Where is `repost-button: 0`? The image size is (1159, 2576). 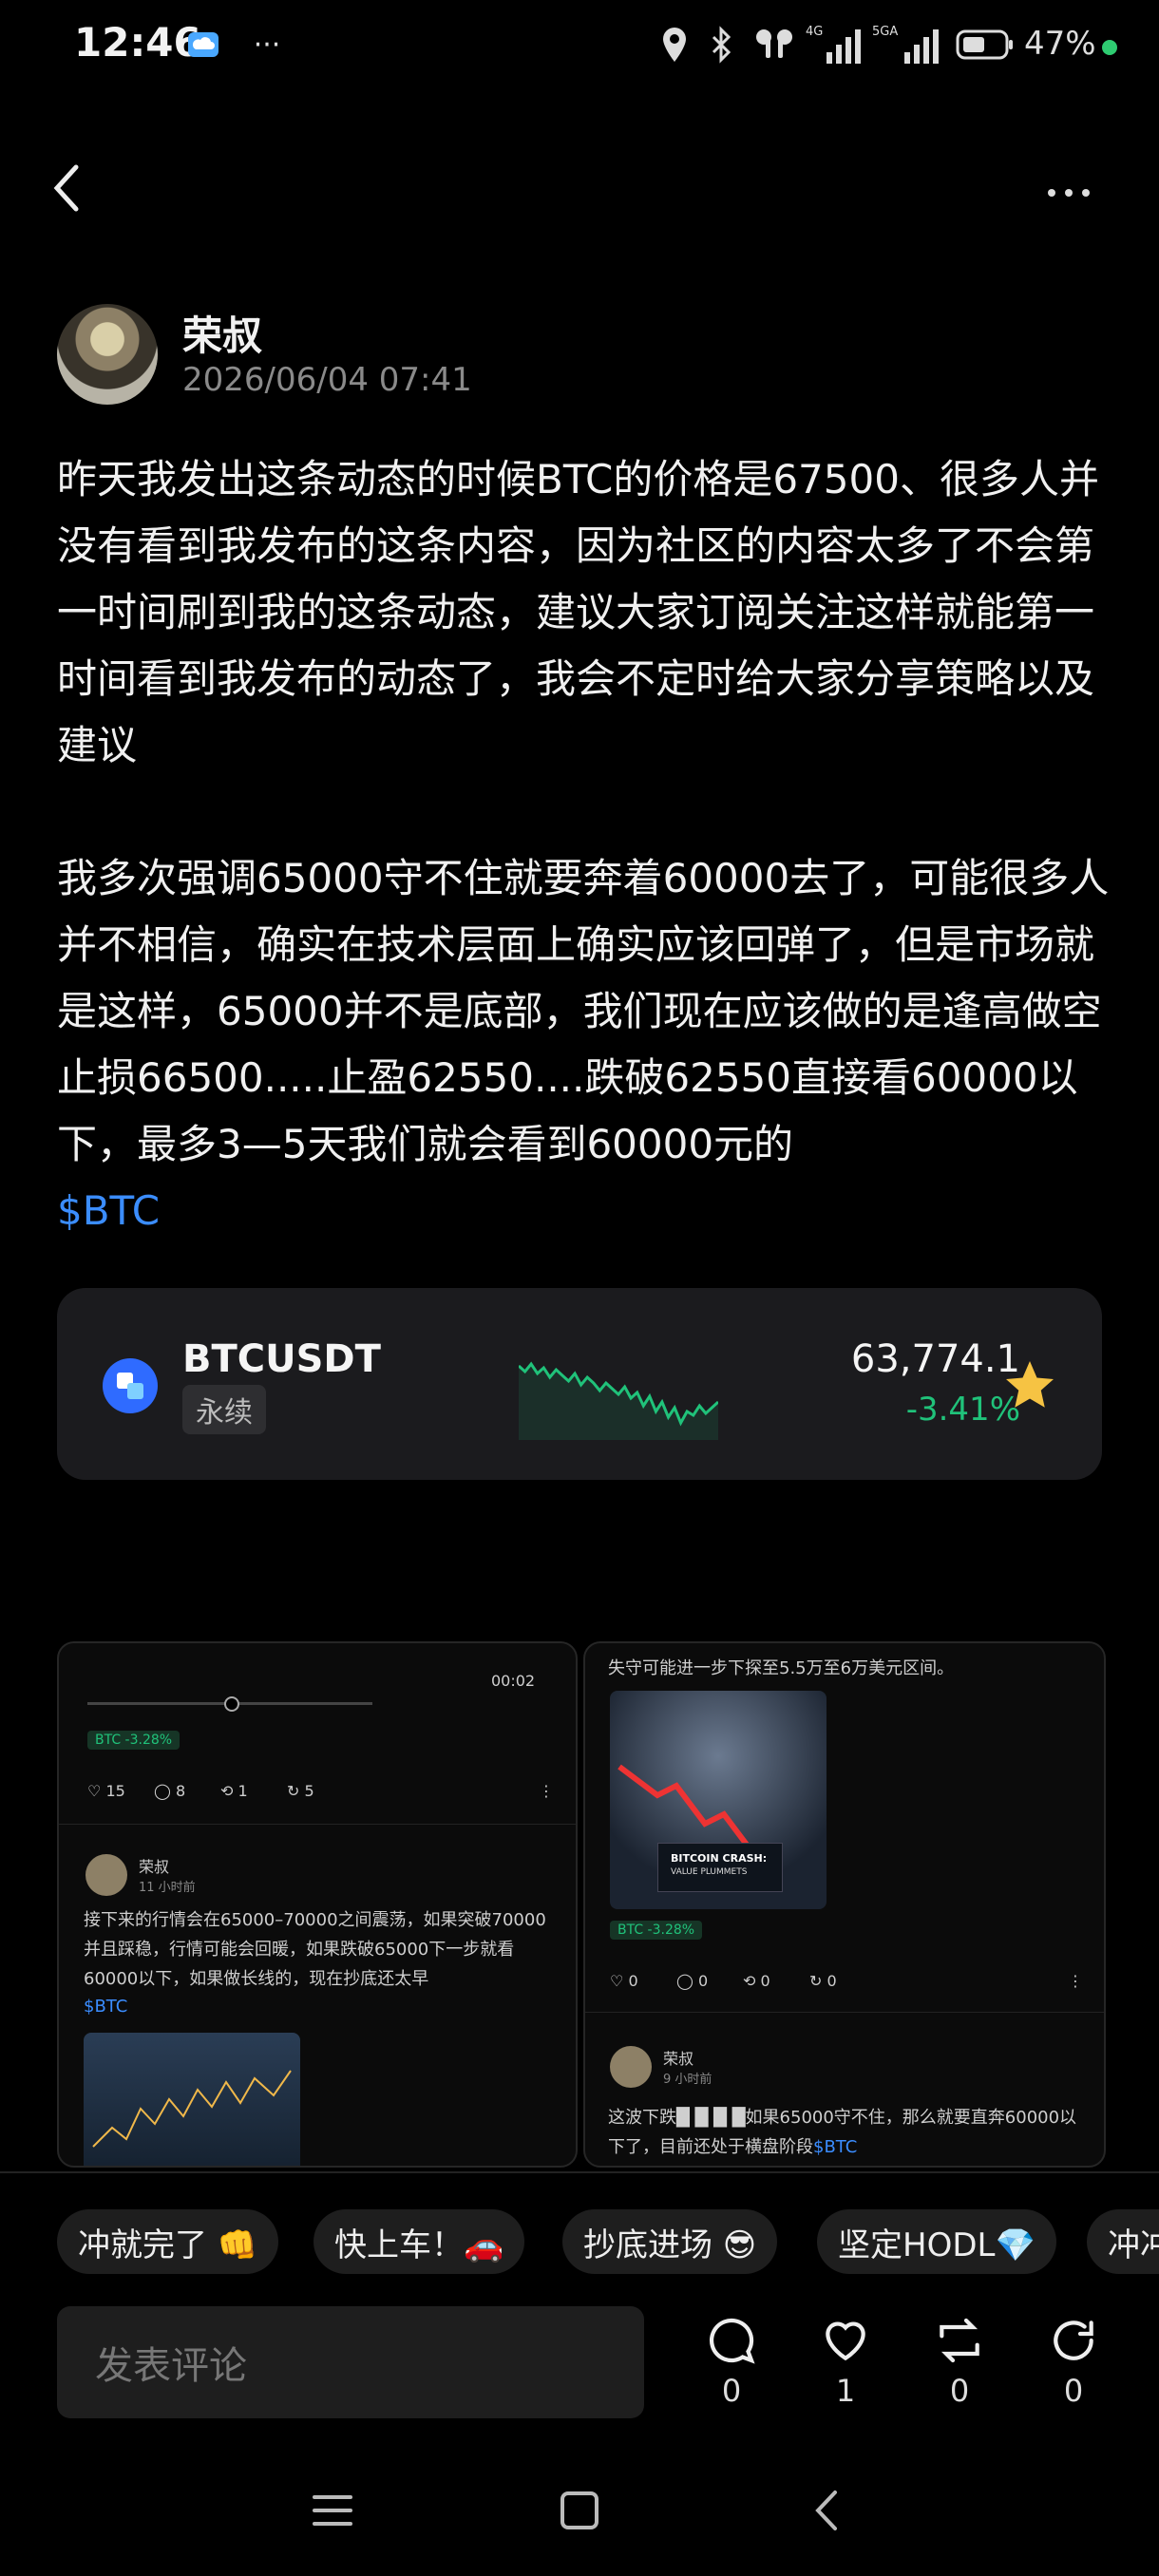
repost-button: 0 is located at coordinates (959, 2361).